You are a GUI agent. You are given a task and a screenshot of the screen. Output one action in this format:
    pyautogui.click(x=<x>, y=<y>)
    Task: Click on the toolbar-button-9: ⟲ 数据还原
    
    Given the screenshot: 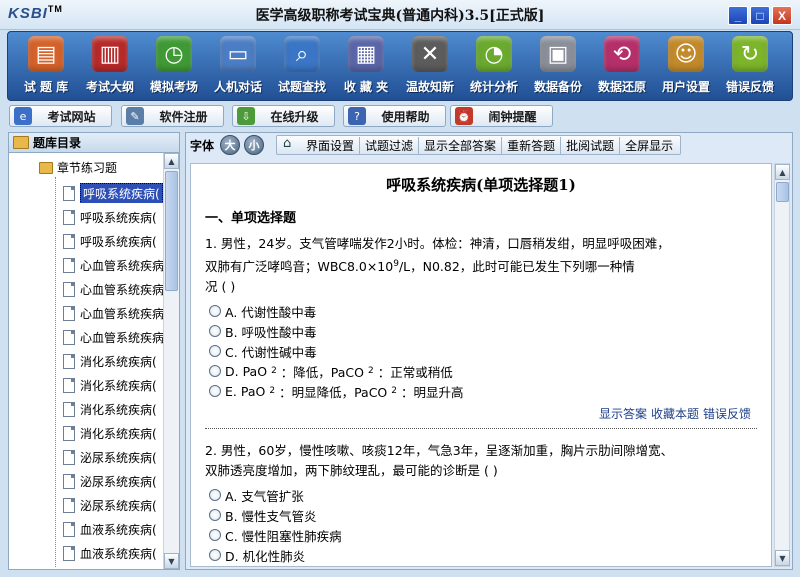 What is the action you would take?
    pyautogui.click(x=622, y=67)
    